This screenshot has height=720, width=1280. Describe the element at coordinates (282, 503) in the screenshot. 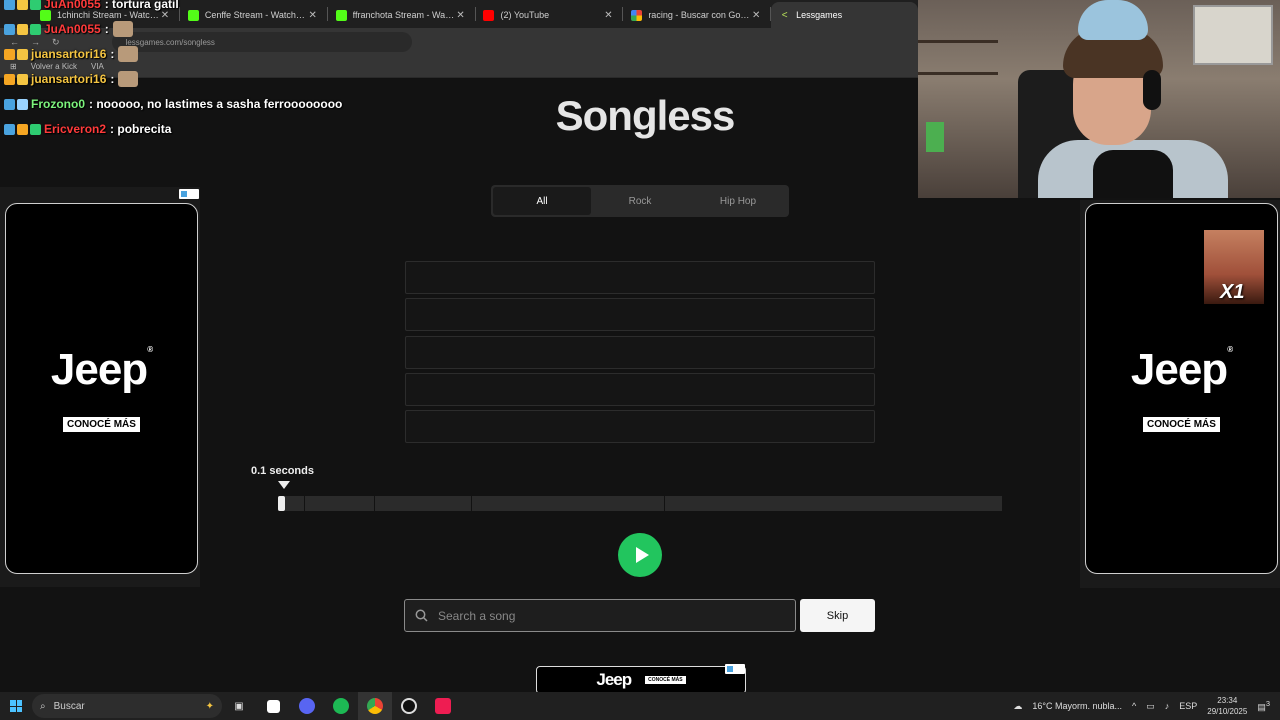

I see `progress-fill` at that location.